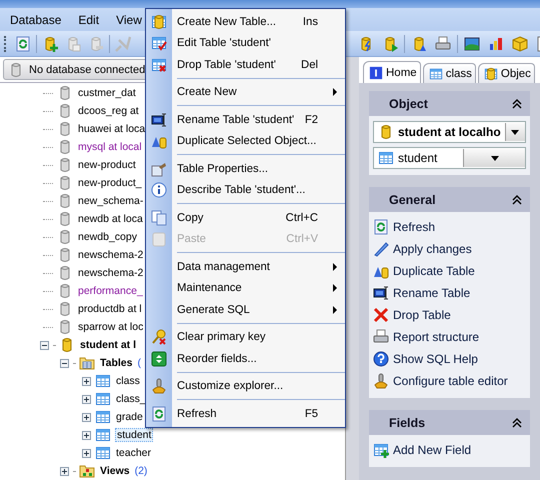 This screenshot has width=540, height=480. Describe the element at coordinates (245, 217) in the screenshot. I see `menu-entry: Copy Ctrl+C` at that location.